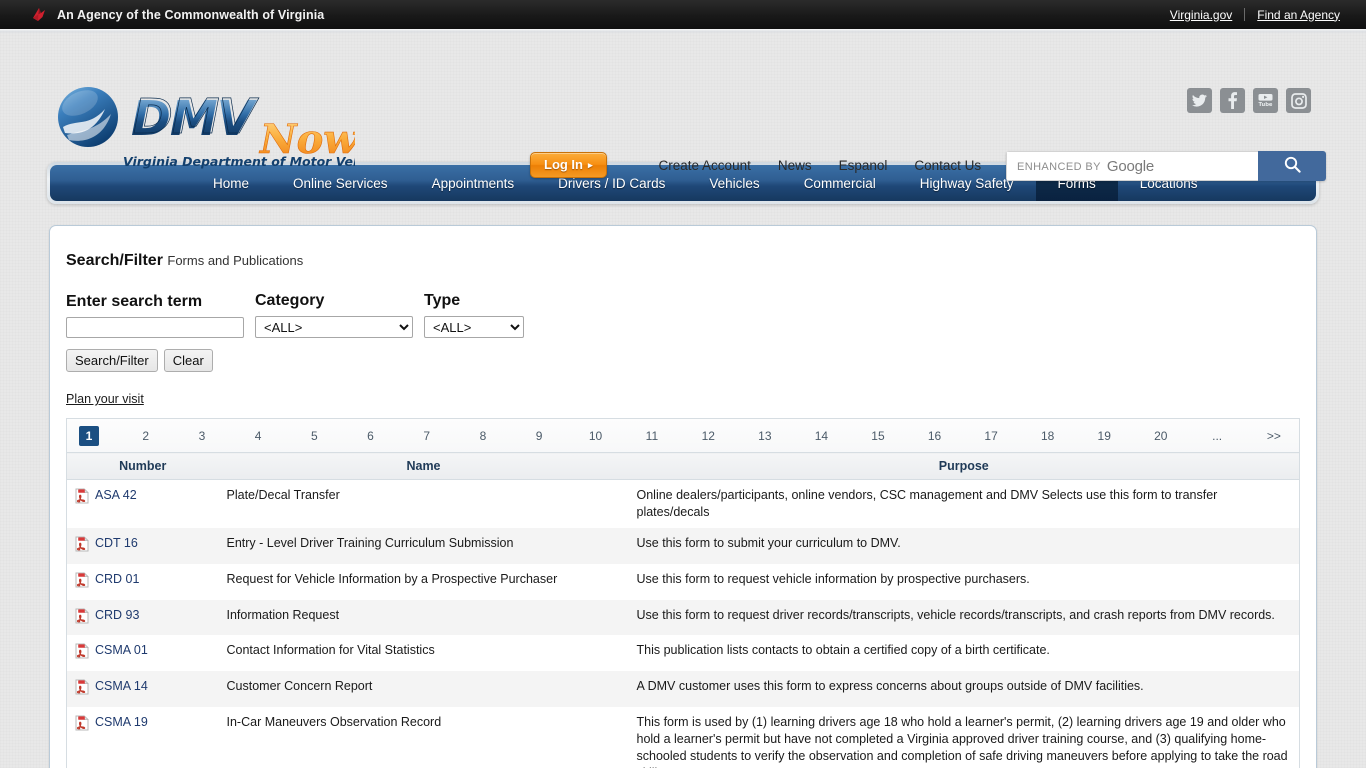 Image resolution: width=1366 pixels, height=768 pixels. Describe the element at coordinates (314, 435) in the screenshot. I see `page-link-5: 5` at that location.